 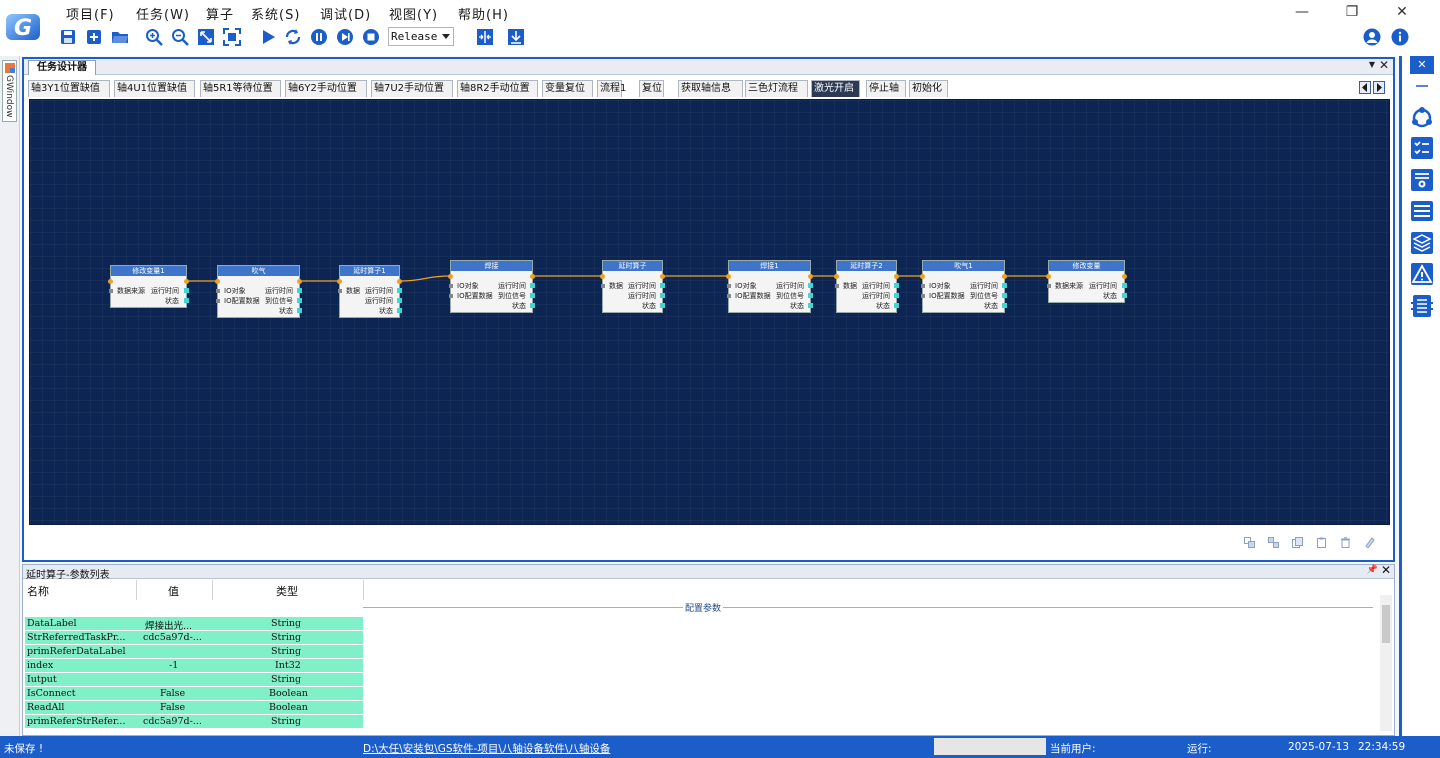 What do you see at coordinates (326, 88) in the screenshot?
I see `flow-tab: 轴6Y2手动位置` at bounding box center [326, 88].